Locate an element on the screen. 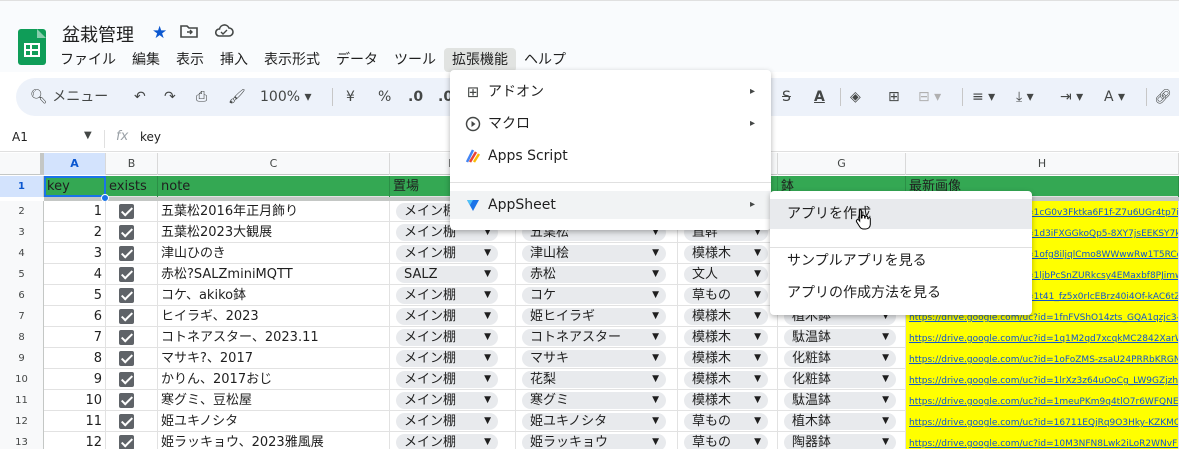 This screenshot has width=1179, height=449. paint-format-icon: 🖌︎ is located at coordinates (237, 97).